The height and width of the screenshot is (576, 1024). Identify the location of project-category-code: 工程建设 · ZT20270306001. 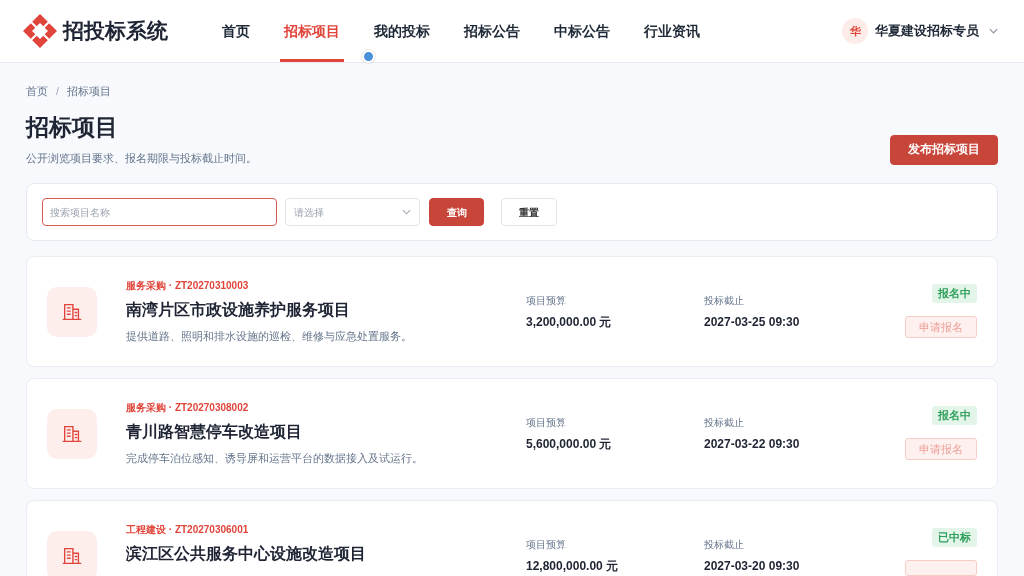
(188, 529).